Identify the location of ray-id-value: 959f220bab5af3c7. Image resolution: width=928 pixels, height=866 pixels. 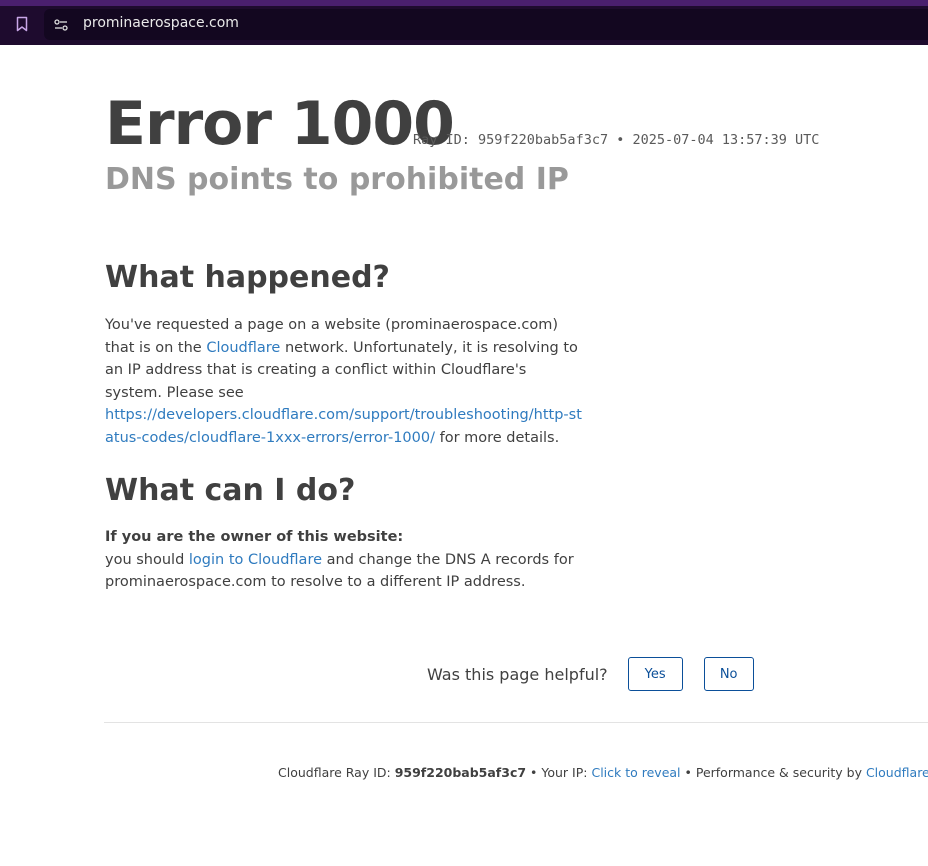
(543, 140).